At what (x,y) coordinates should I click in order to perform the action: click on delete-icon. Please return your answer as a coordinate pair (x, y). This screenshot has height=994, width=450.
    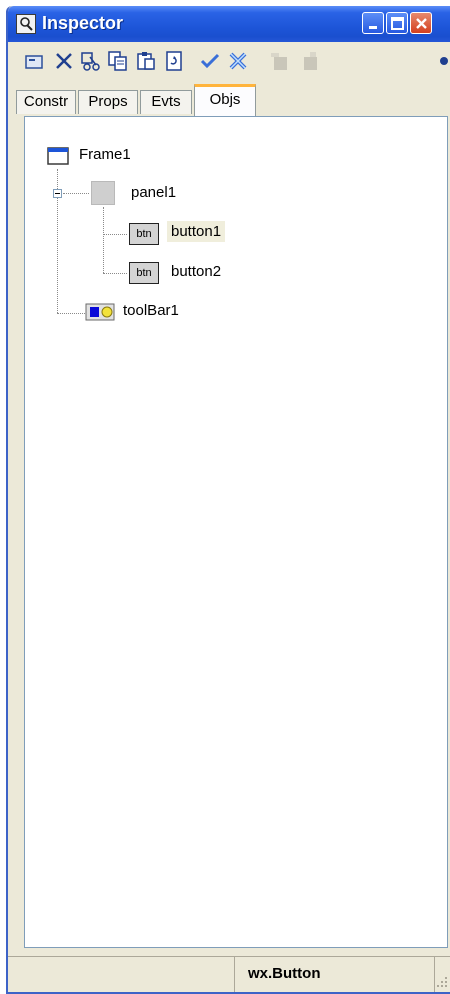
    Looking at the image, I should click on (64, 61).